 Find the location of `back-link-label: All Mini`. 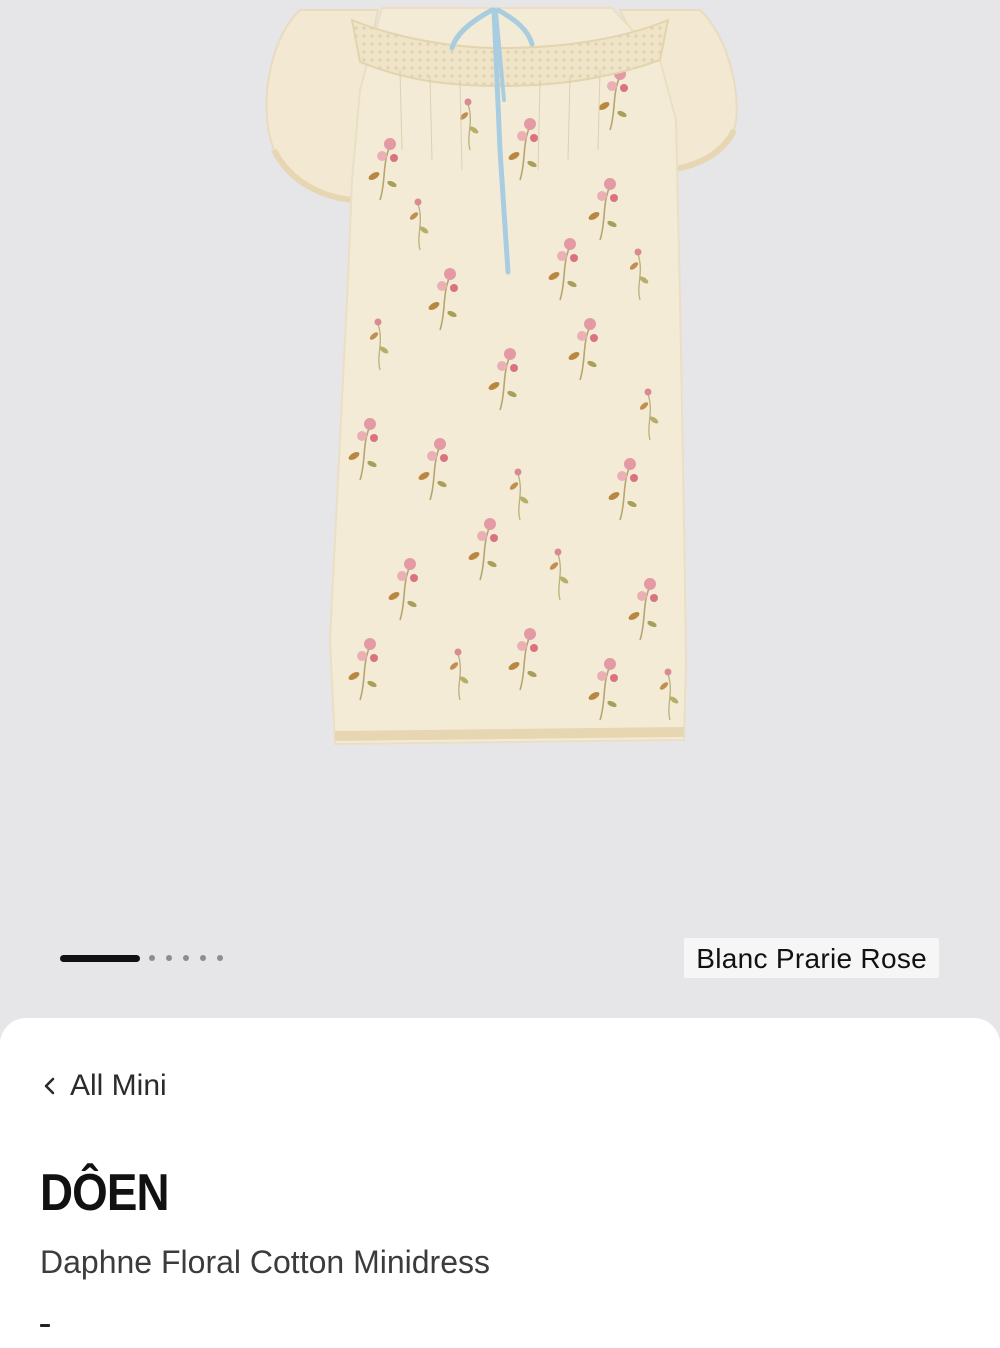

back-link-label: All Mini is located at coordinates (118, 1085).